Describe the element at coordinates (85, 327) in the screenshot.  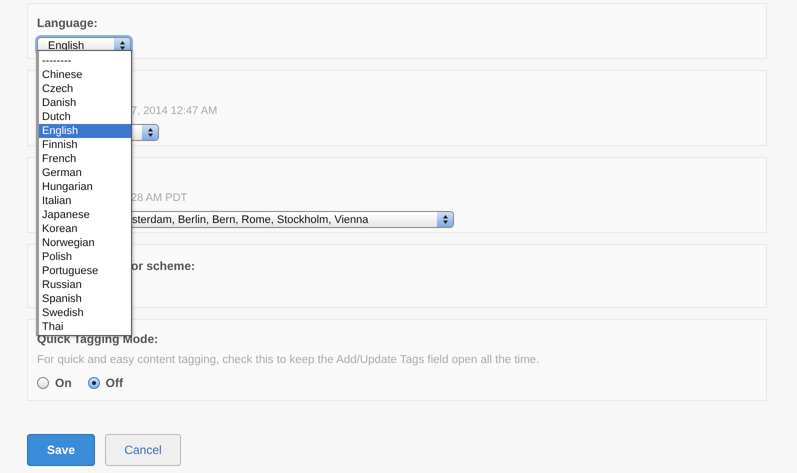
I see `dropdown-option: Thai` at that location.